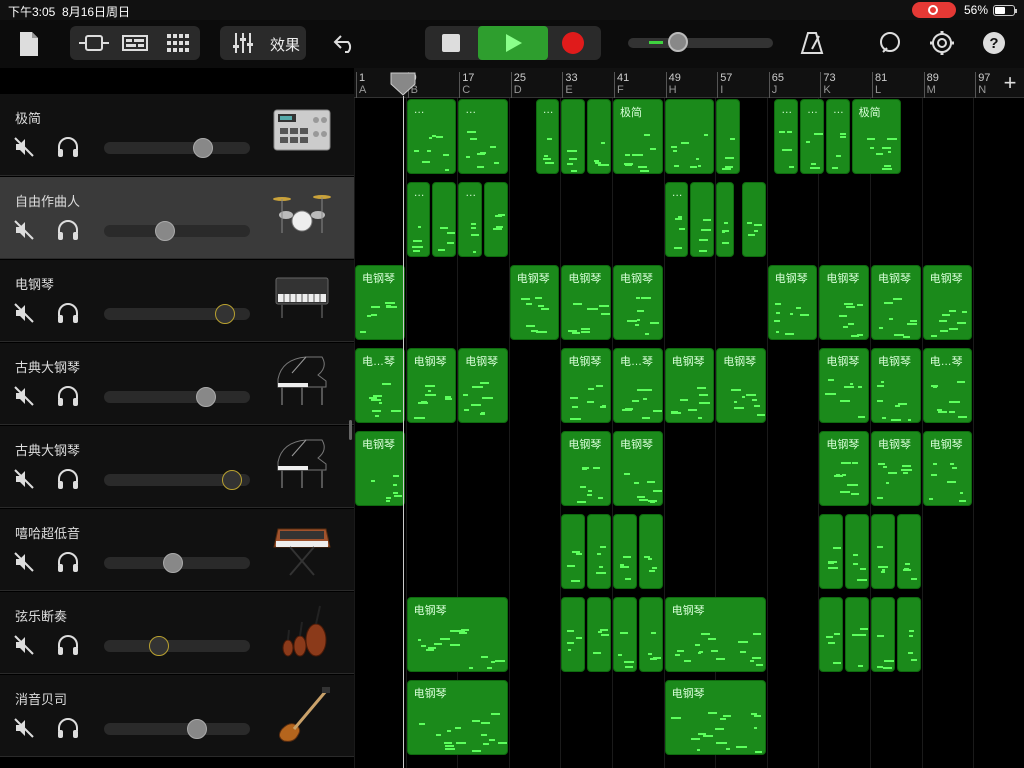 The image size is (1024, 768). I want to click on bass-guitar-icon, so click(302, 715).